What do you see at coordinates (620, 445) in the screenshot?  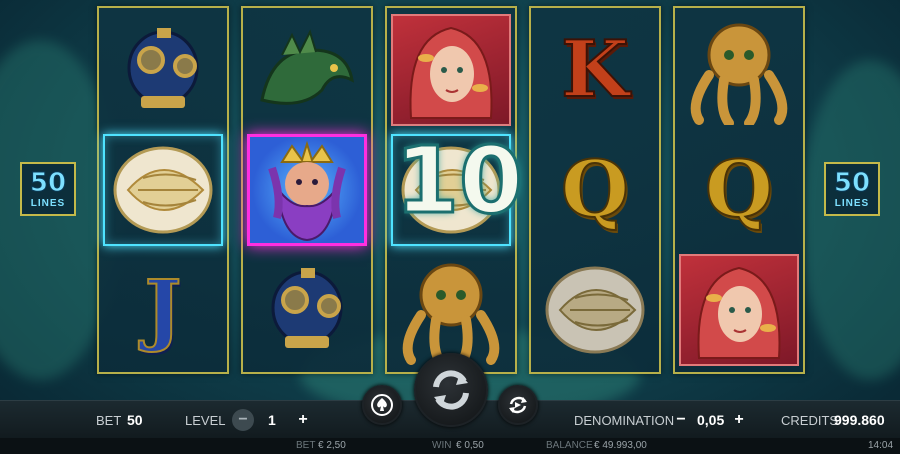 I see `status-balance-value: € 49.993,00` at bounding box center [620, 445].